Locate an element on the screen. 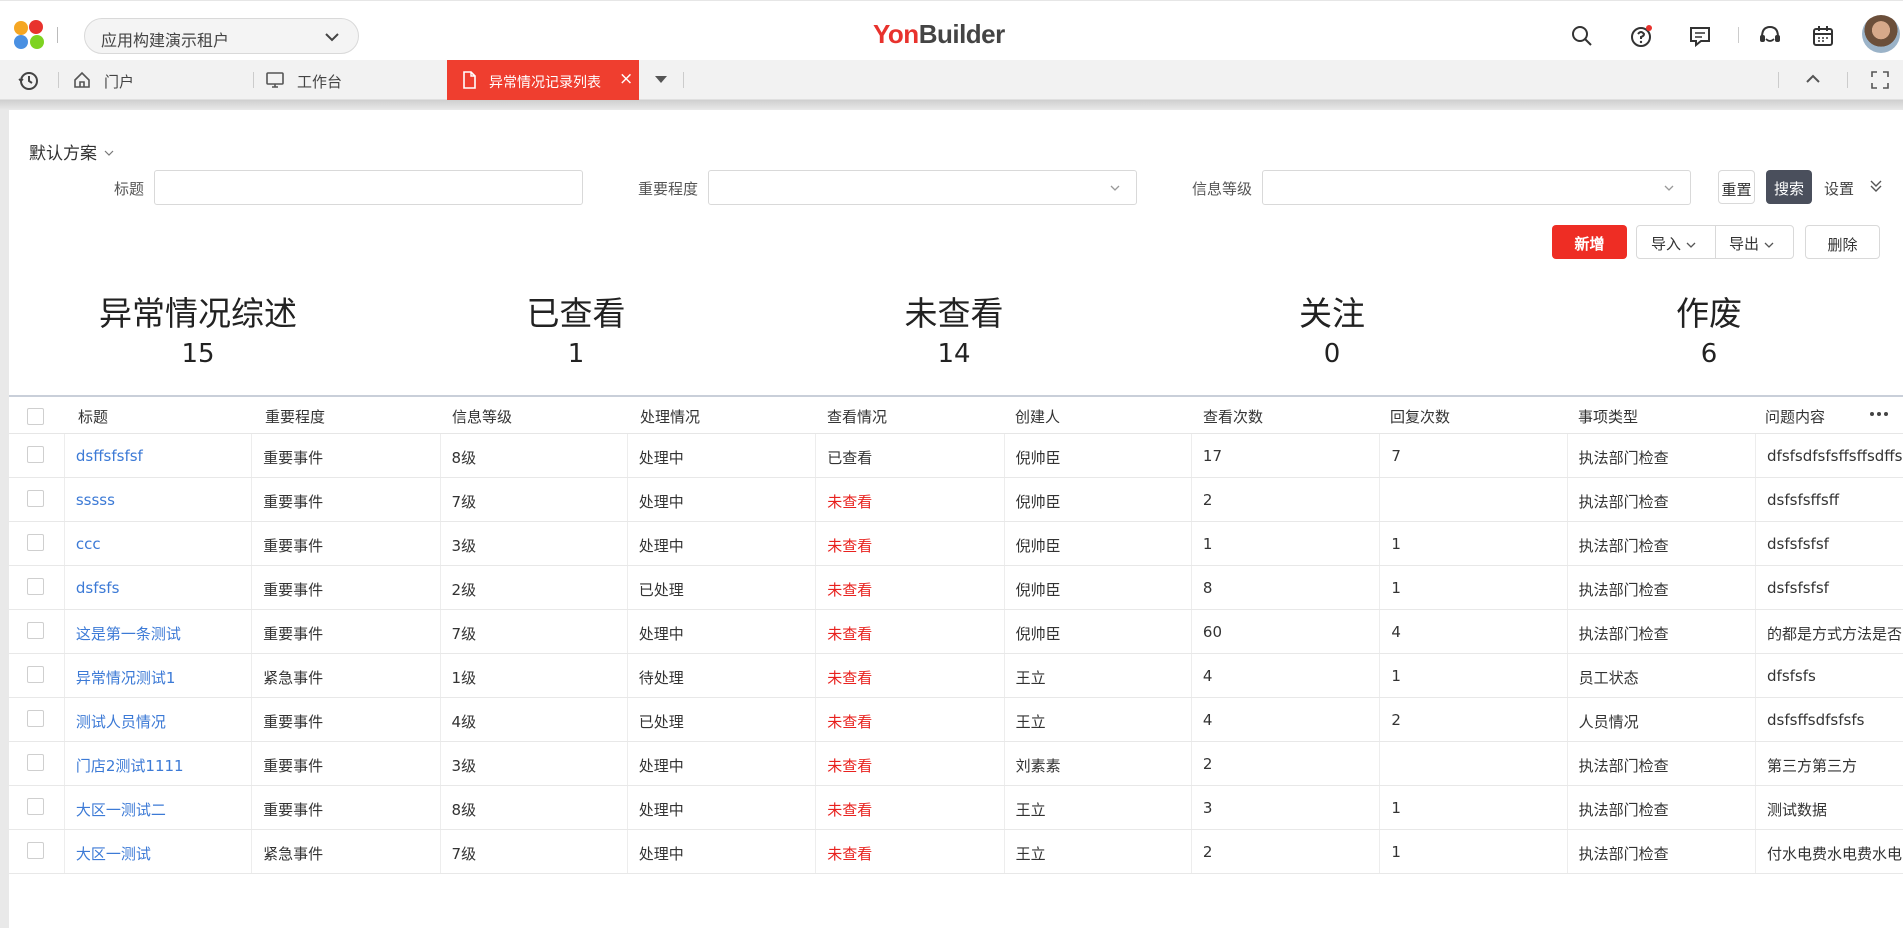 The height and width of the screenshot is (928, 1903). table-cell: 重要事件 is located at coordinates (293, 590).